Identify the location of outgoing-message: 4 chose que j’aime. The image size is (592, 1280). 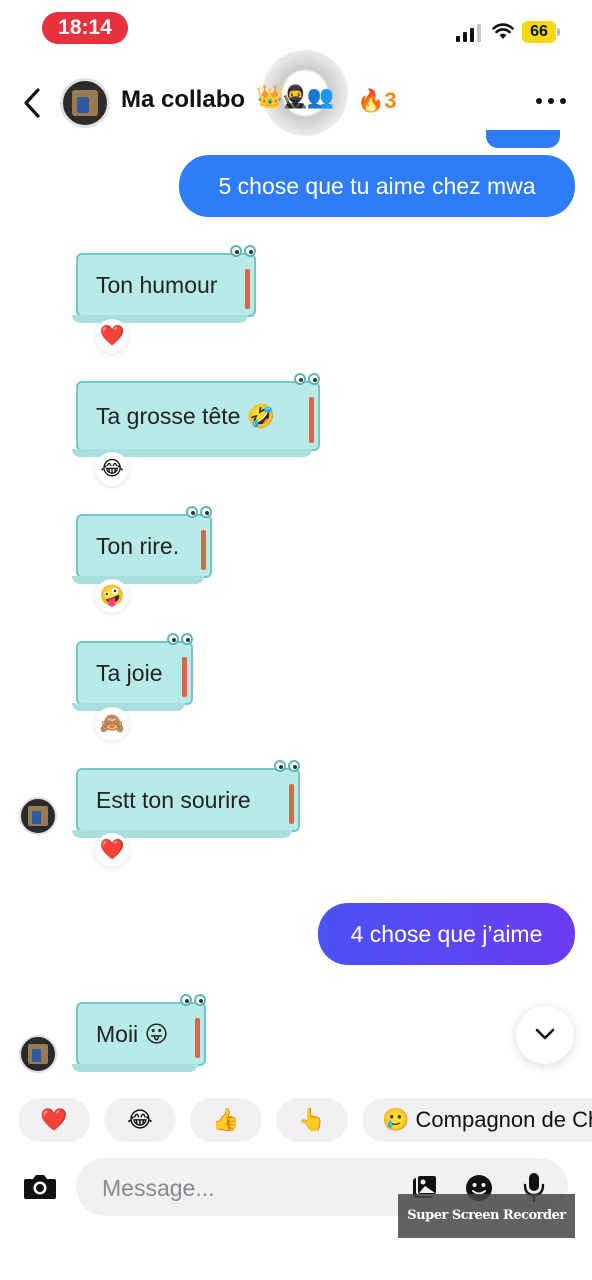
(446, 934).